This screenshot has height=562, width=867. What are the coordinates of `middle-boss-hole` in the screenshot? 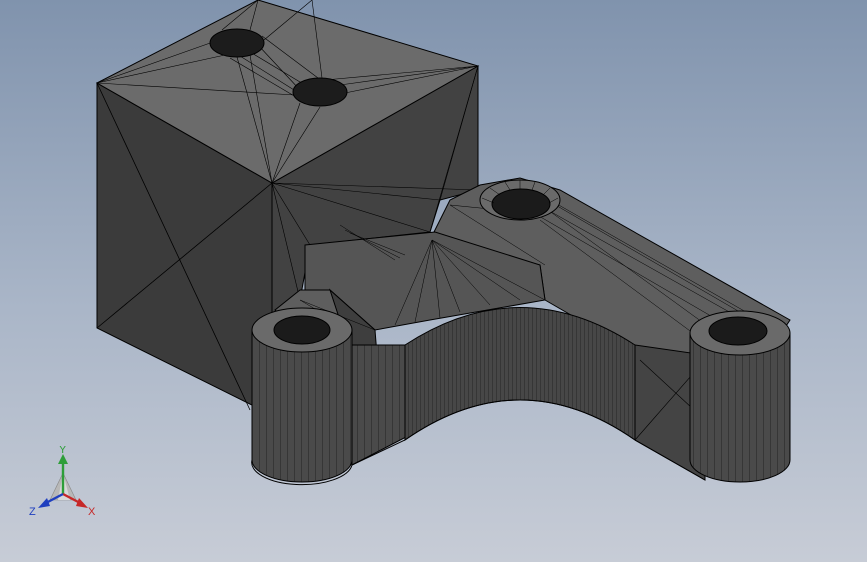 It's located at (521, 204).